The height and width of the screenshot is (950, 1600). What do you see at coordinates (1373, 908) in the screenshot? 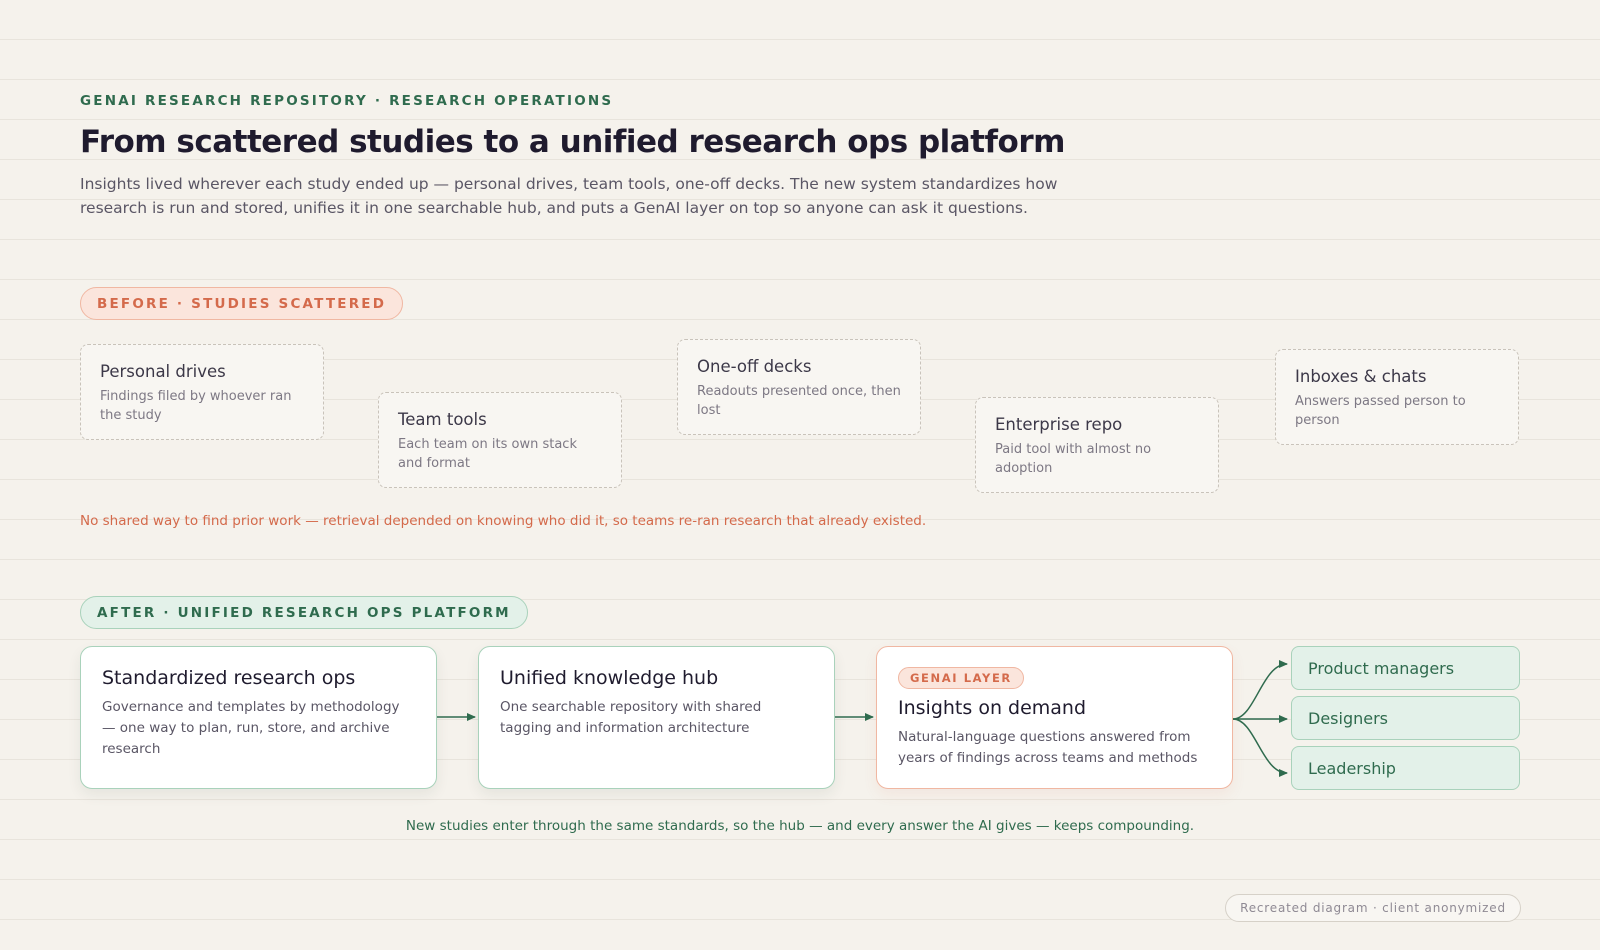
I see `credit-badge: Recreated diagram · client anonymized` at bounding box center [1373, 908].